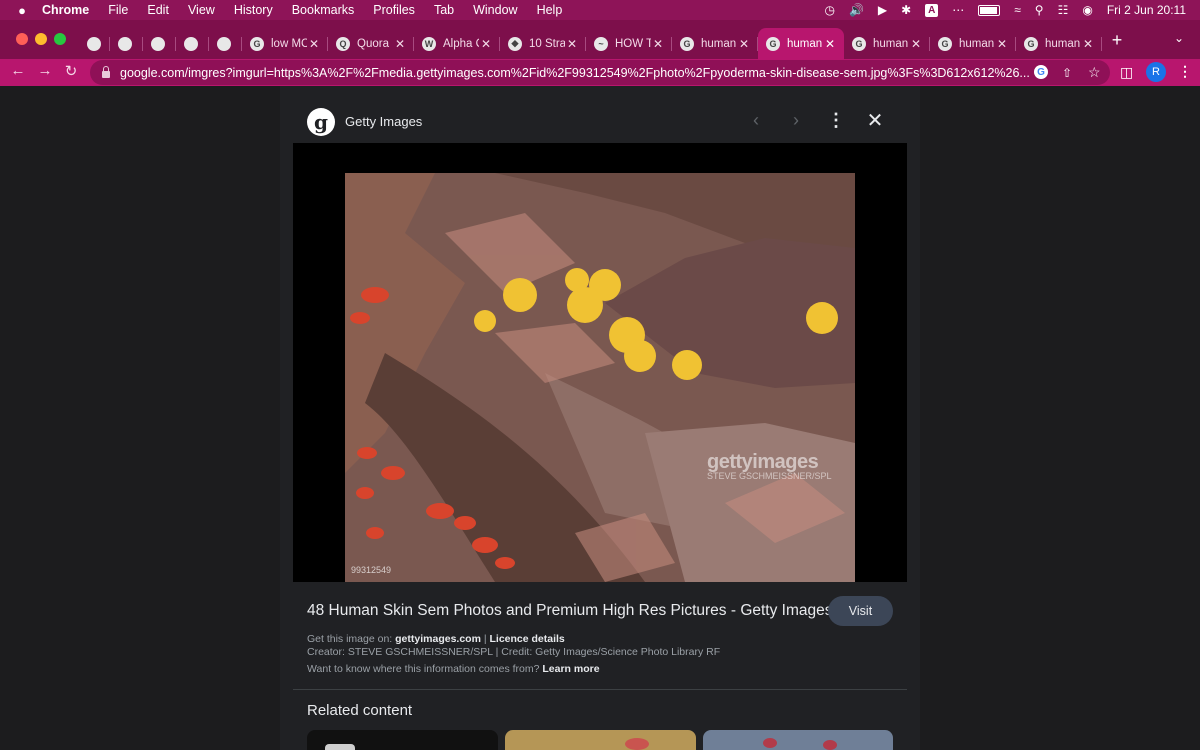 The height and width of the screenshot is (750, 1200). I want to click on search-icon: ⚲, so click(1039, 10).